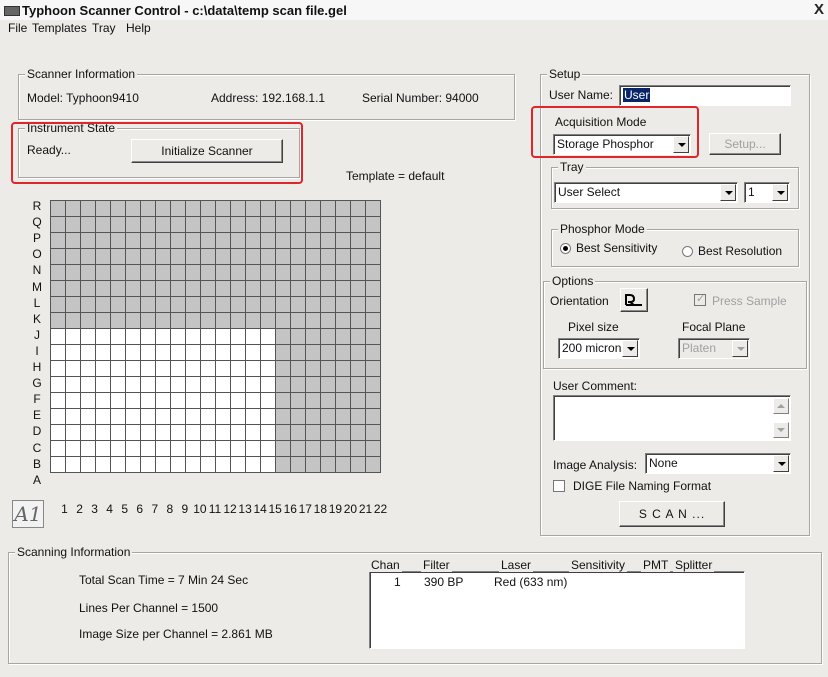 The height and width of the screenshot is (677, 828). I want to click on menu-file: File, so click(17, 28).